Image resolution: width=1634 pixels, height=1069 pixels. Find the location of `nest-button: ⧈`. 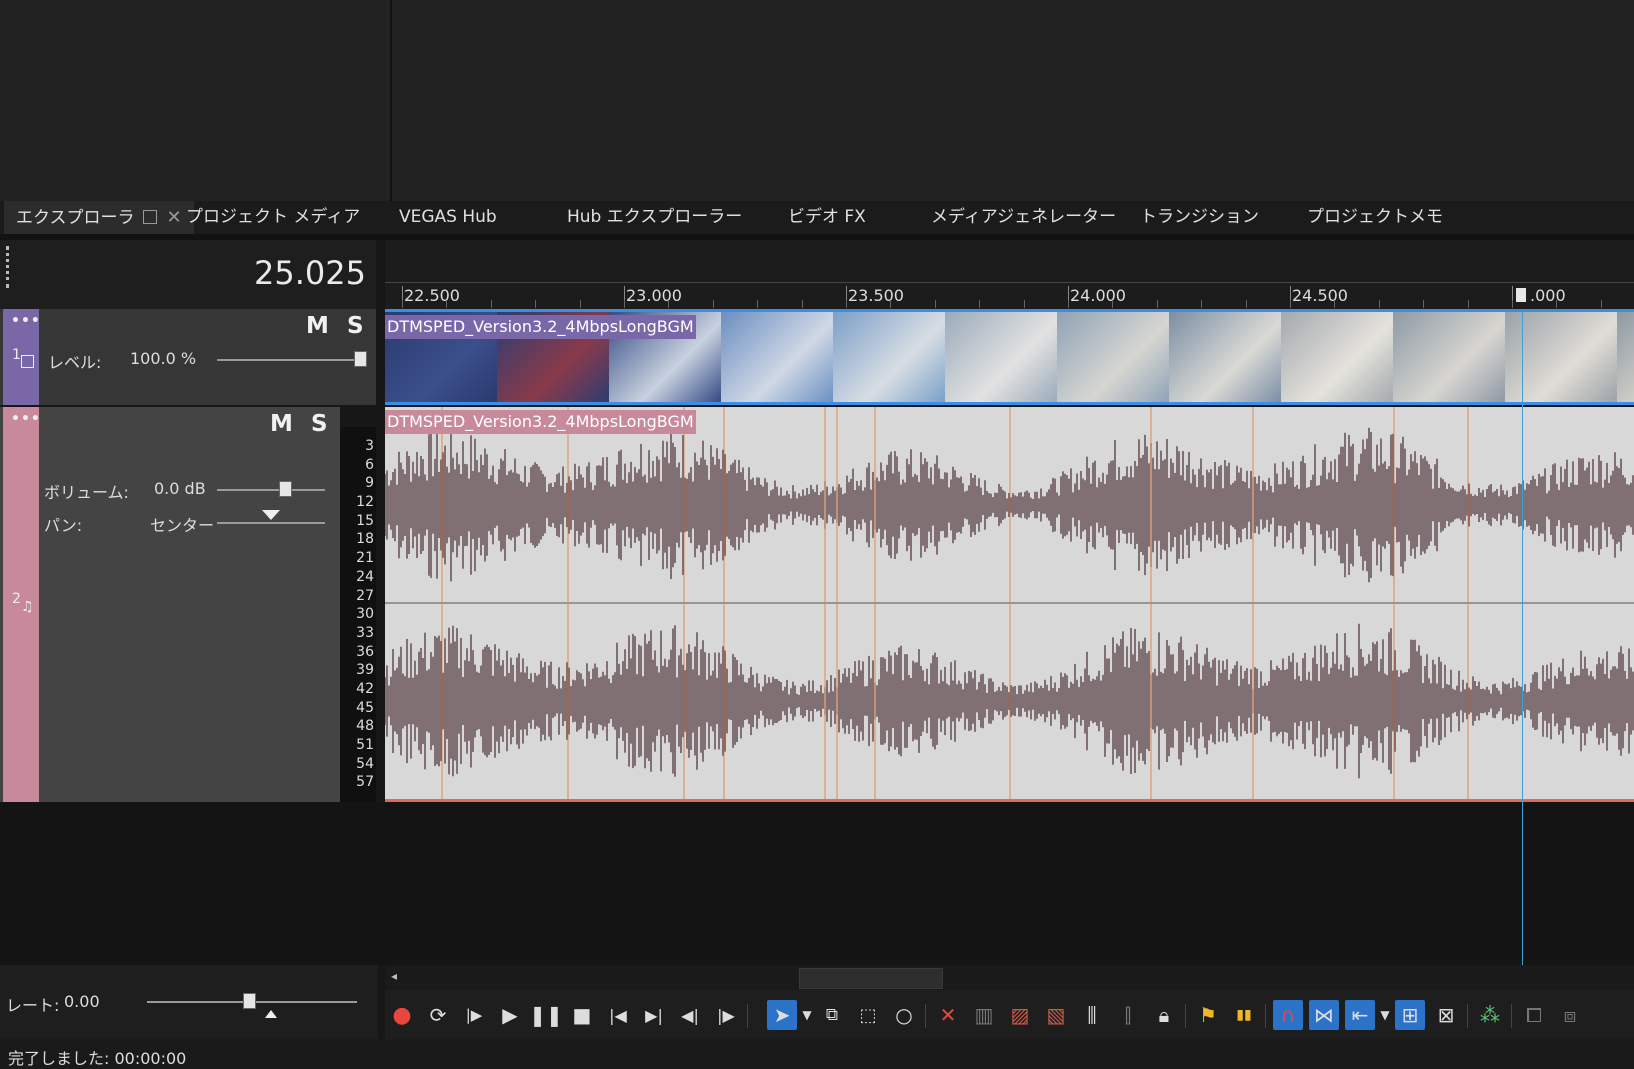

nest-button: ⧈ is located at coordinates (1570, 1015).